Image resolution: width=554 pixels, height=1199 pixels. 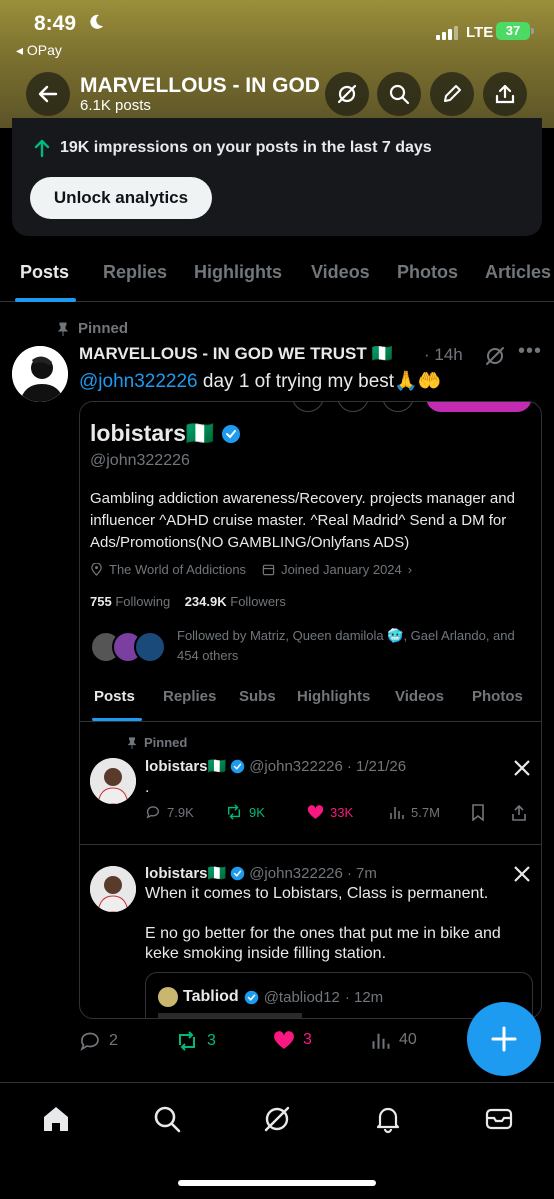 I want to click on tab-replies: Replies, so click(x=135, y=272).